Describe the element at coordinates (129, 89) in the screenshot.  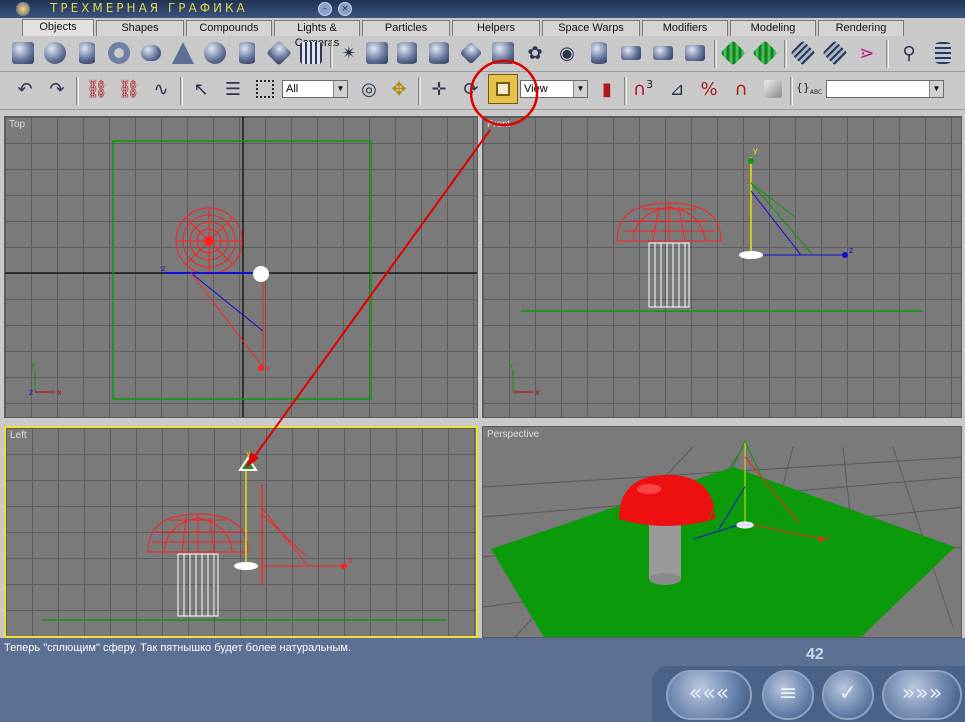
I see `unlink-icon: ⛓` at that location.